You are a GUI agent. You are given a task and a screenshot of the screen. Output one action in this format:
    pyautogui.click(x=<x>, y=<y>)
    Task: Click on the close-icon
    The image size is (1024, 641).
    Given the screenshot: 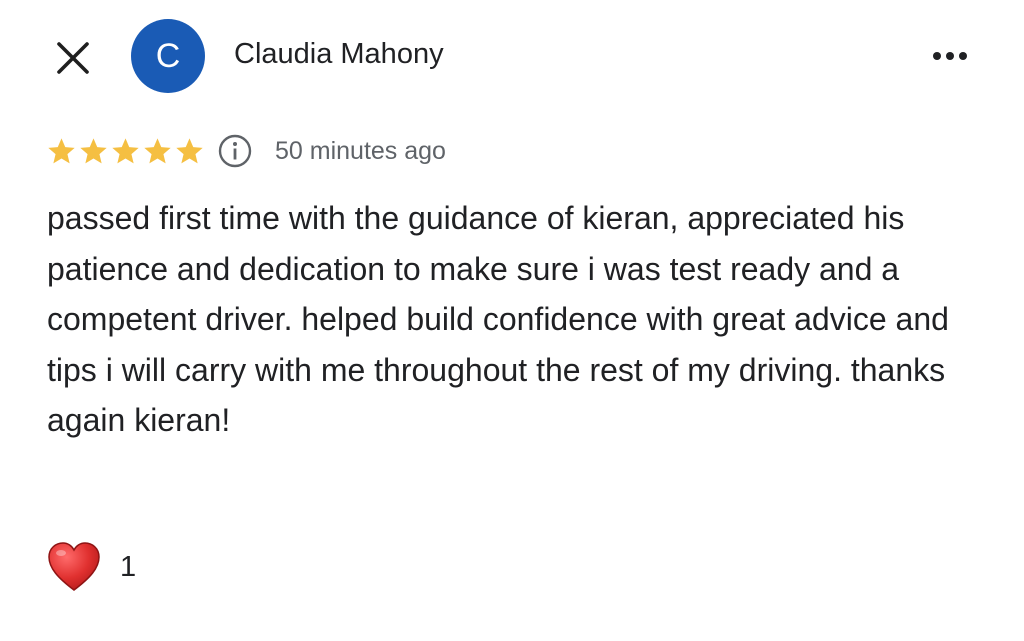 What is the action you would take?
    pyautogui.click(x=73, y=58)
    